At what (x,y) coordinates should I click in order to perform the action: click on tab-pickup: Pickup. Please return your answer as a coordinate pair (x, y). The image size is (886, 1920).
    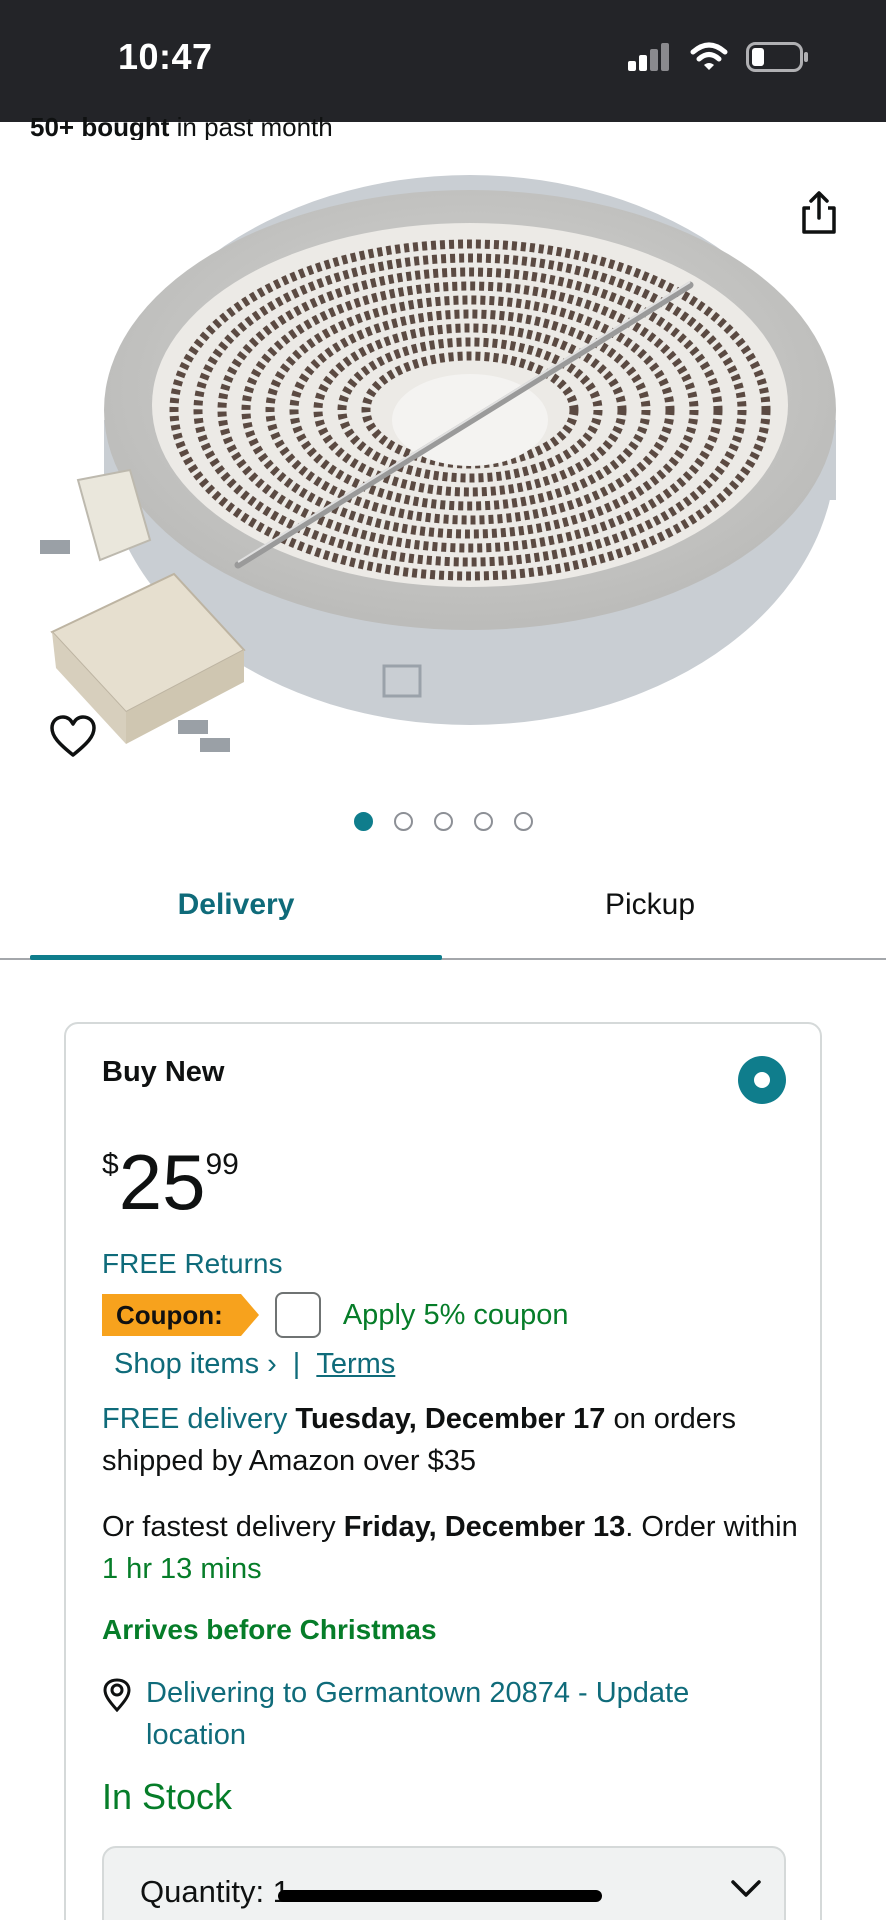
    Looking at the image, I should click on (650, 905).